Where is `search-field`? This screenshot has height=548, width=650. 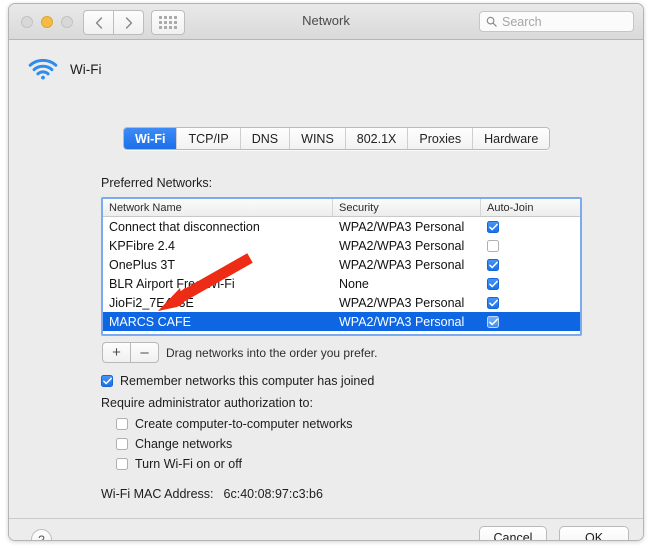 search-field is located at coordinates (556, 21).